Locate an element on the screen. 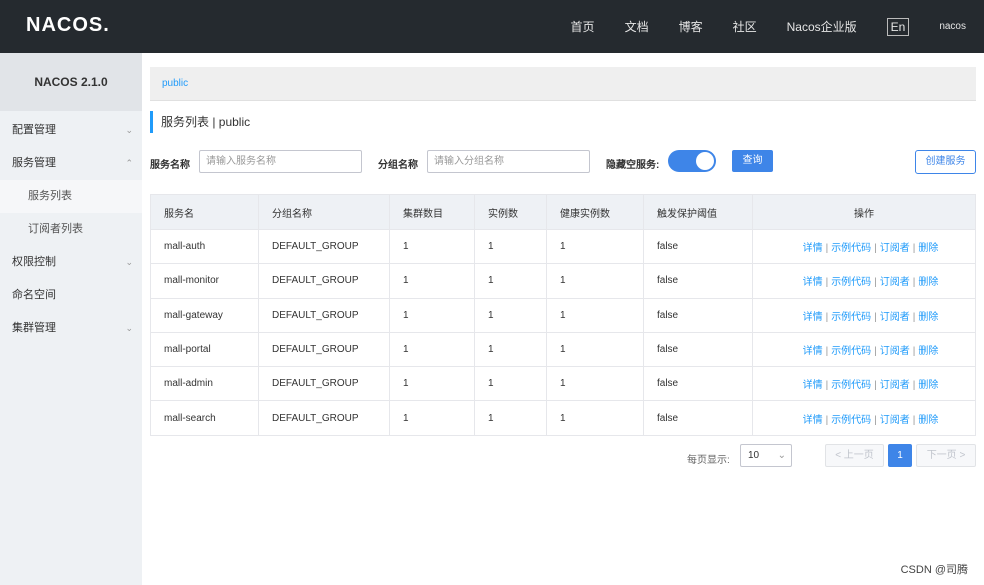  nav-docs: 文档 is located at coordinates (637, 26).